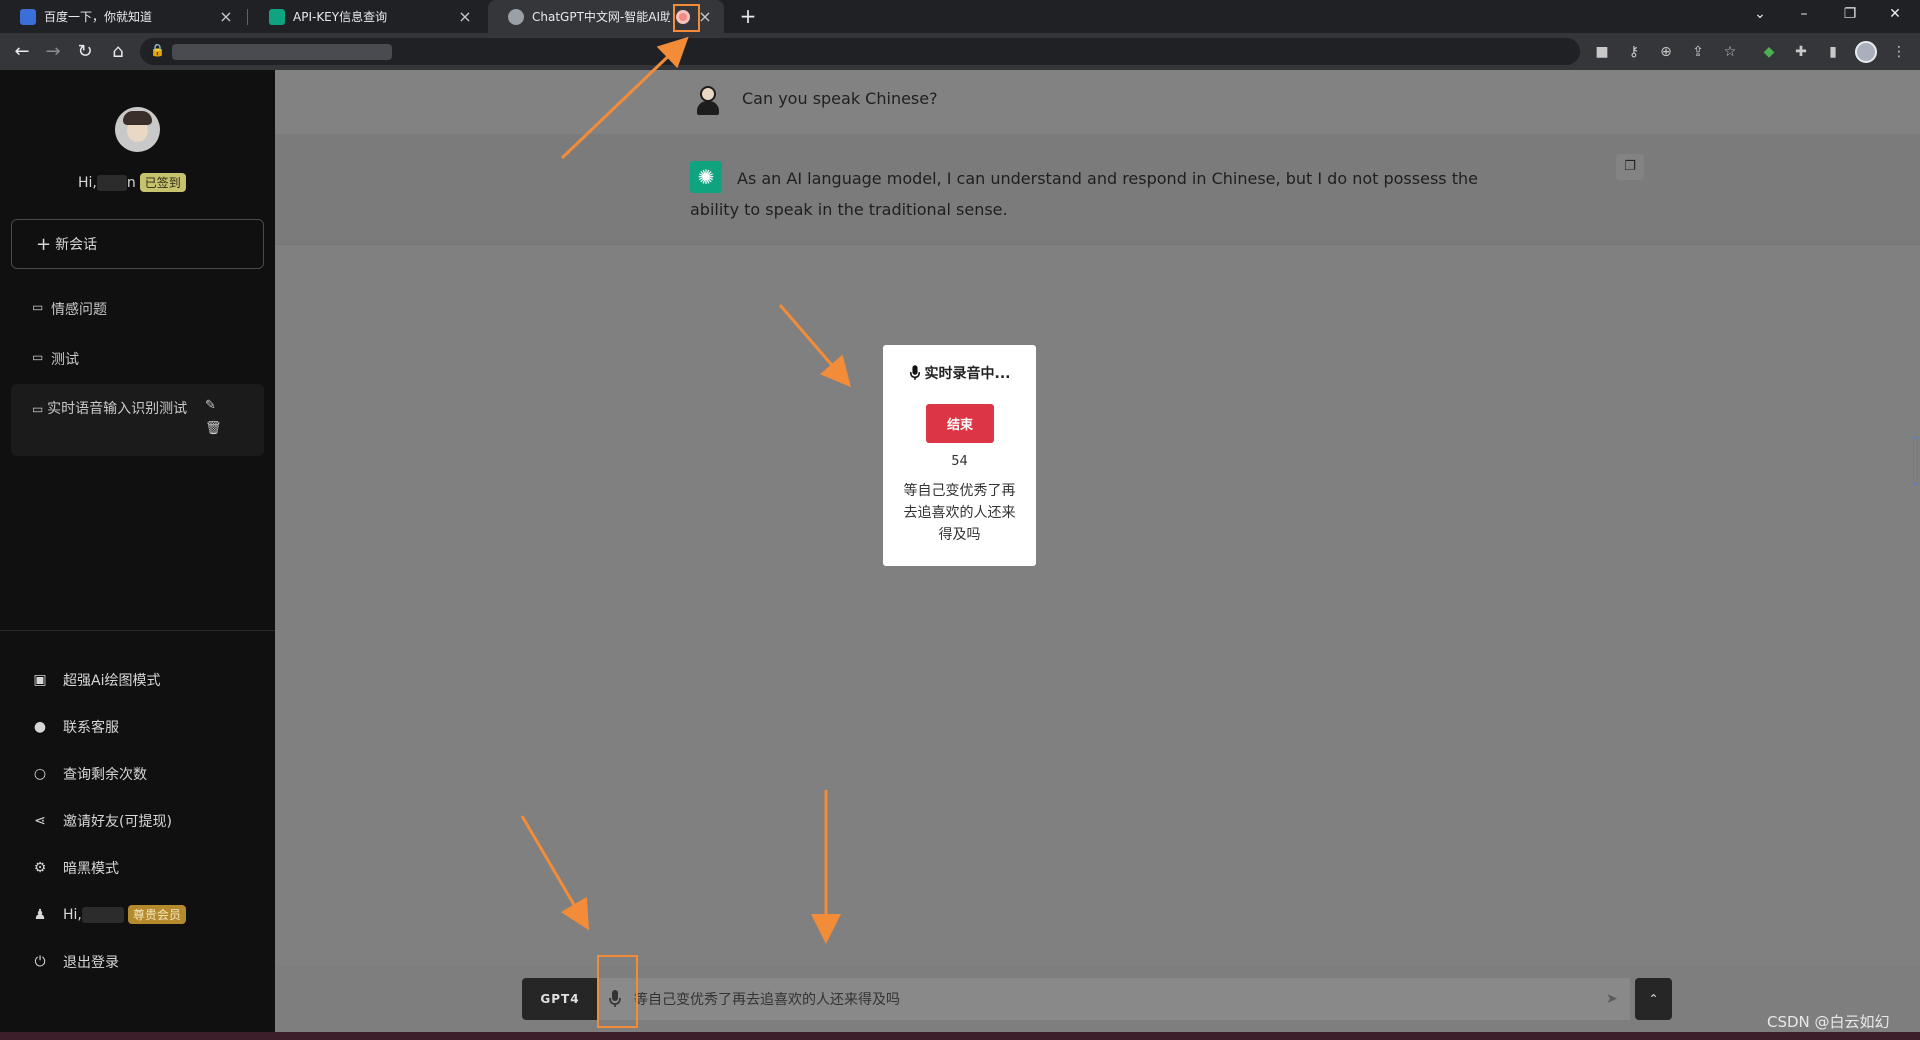 This screenshot has height=1040, width=1920. I want to click on taskbar-strip, so click(960, 1036).